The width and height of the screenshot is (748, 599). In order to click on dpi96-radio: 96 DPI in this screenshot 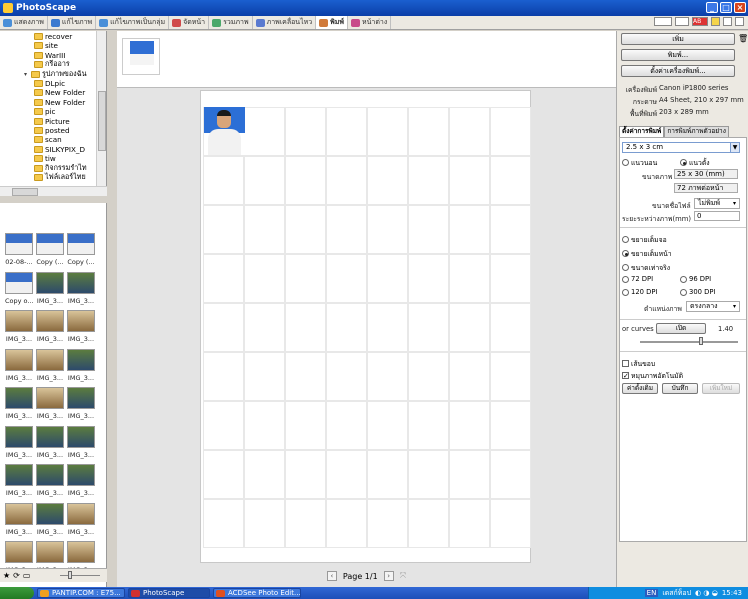, I will do `click(695, 279)`.